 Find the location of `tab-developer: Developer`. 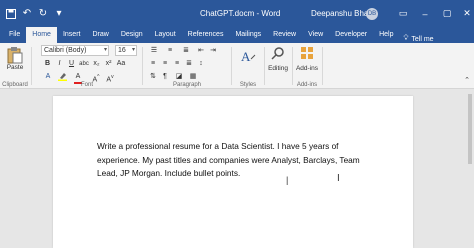

tab-developer: Developer is located at coordinates (351, 35).